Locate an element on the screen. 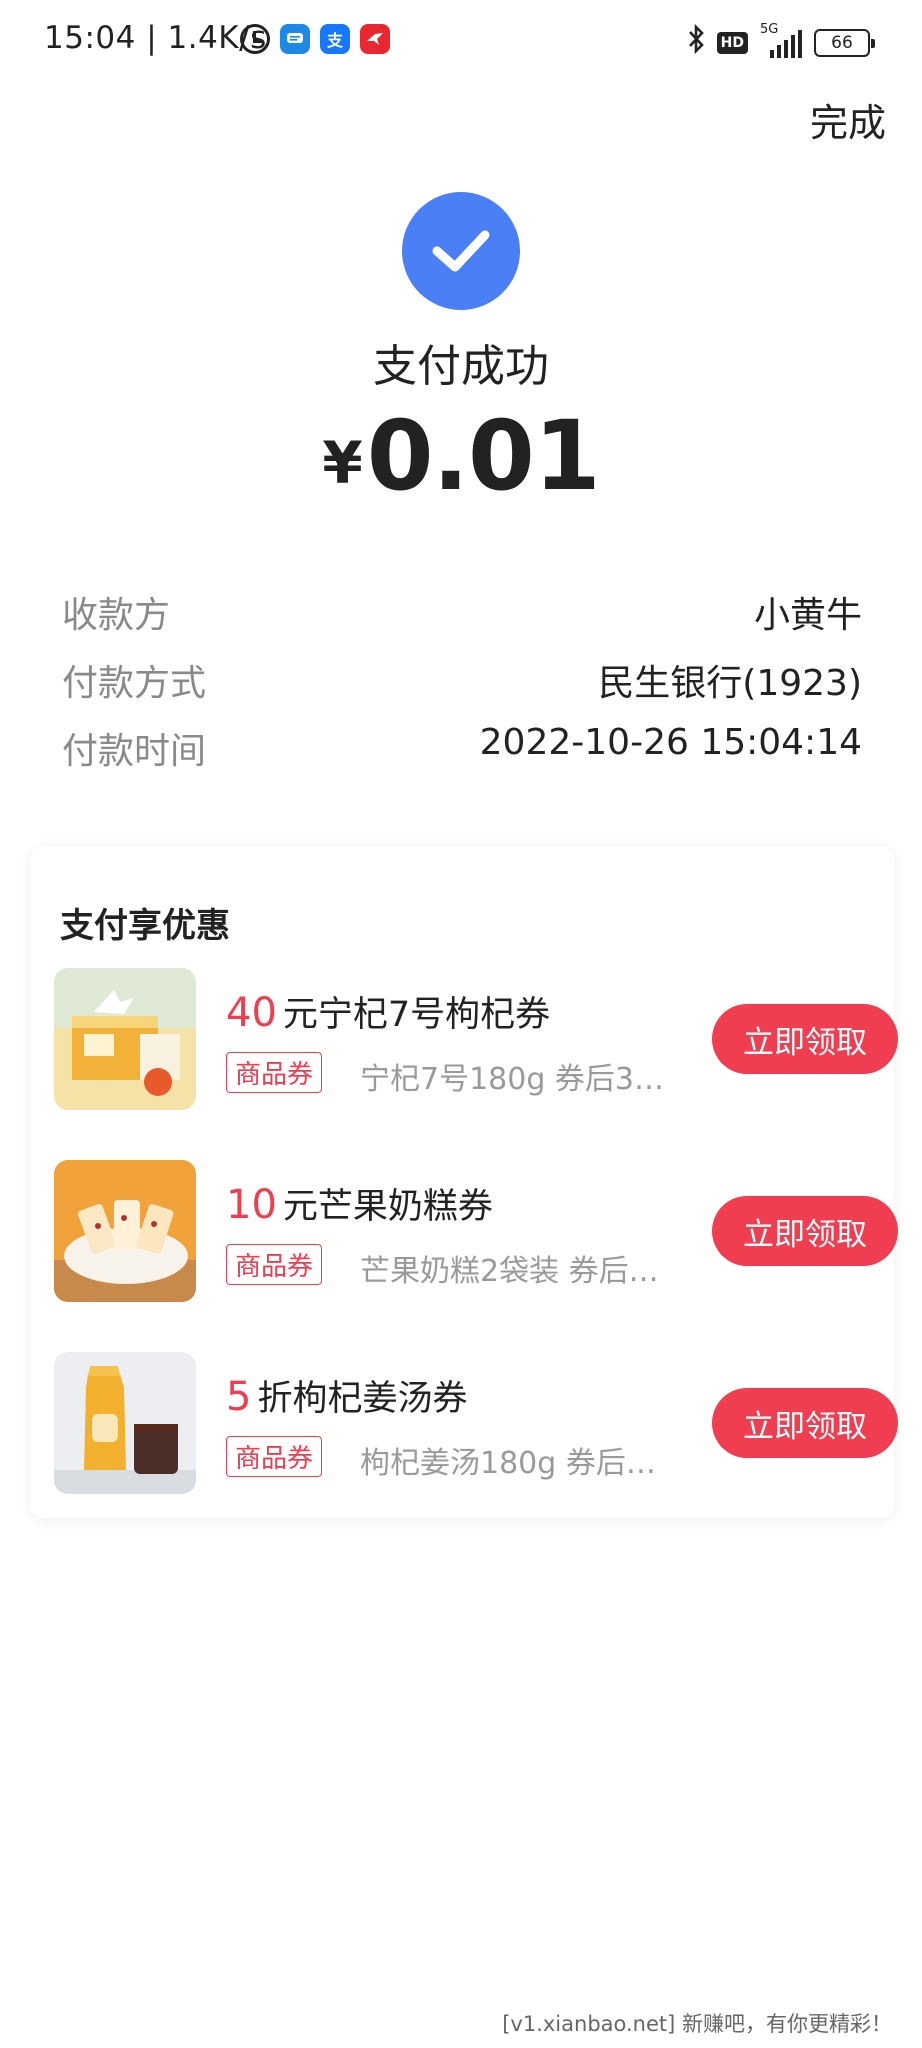 The image size is (922, 2048). promo-title: 支付享优惠 is located at coordinates (145, 926).